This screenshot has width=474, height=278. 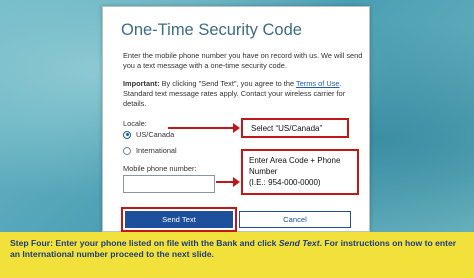 I want to click on locale-label: Locale:, so click(x=135, y=123).